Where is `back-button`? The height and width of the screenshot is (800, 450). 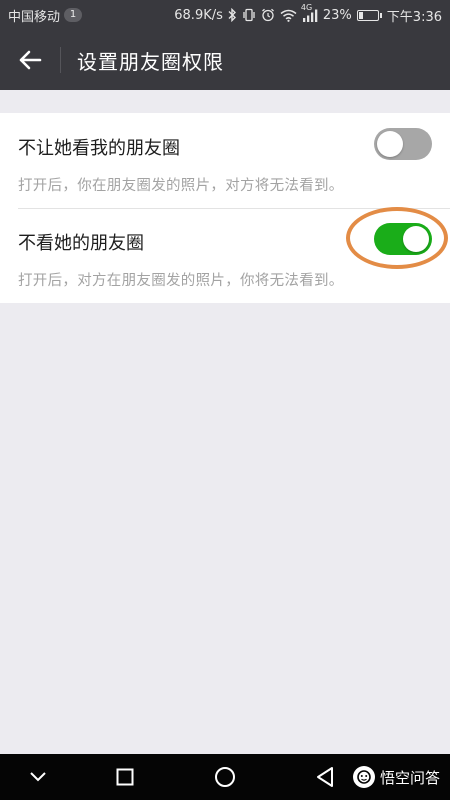 back-button is located at coordinates (30, 60).